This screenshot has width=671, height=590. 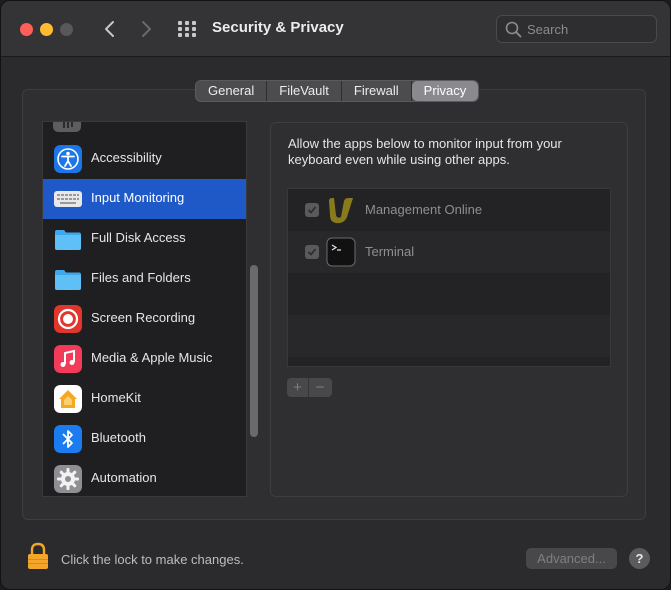 I want to click on add-app-button: +, so click(x=298, y=387).